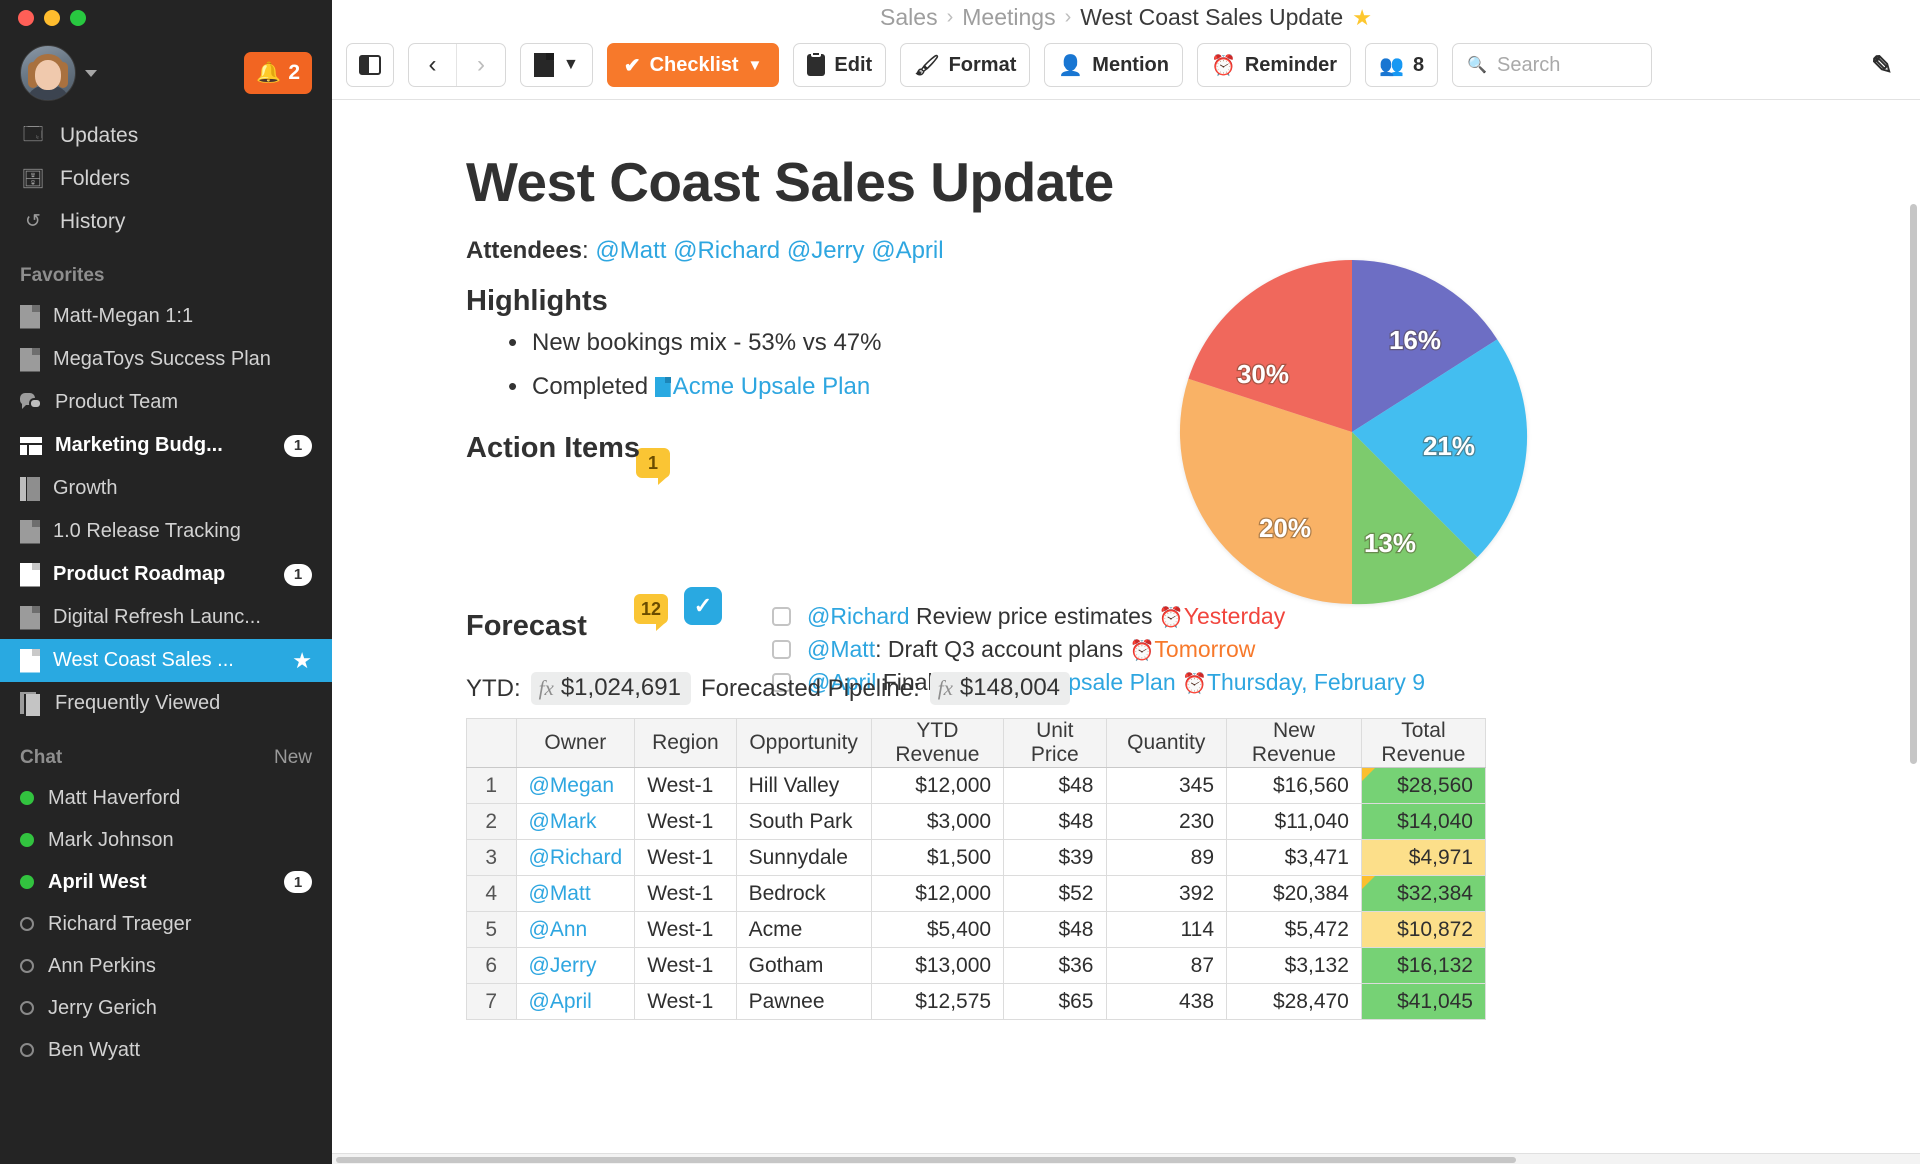  What do you see at coordinates (166, 660) in the screenshot?
I see `sidebar-item-west-coast-sales: West Coast Sales ... ★` at bounding box center [166, 660].